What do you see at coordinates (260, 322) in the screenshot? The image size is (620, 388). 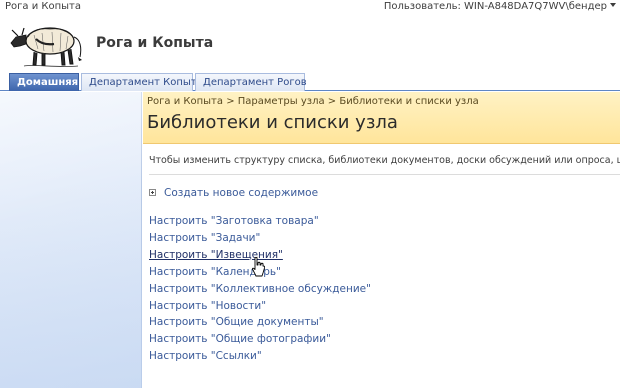 I see `customize-link: Настроить "Общие документы"` at bounding box center [260, 322].